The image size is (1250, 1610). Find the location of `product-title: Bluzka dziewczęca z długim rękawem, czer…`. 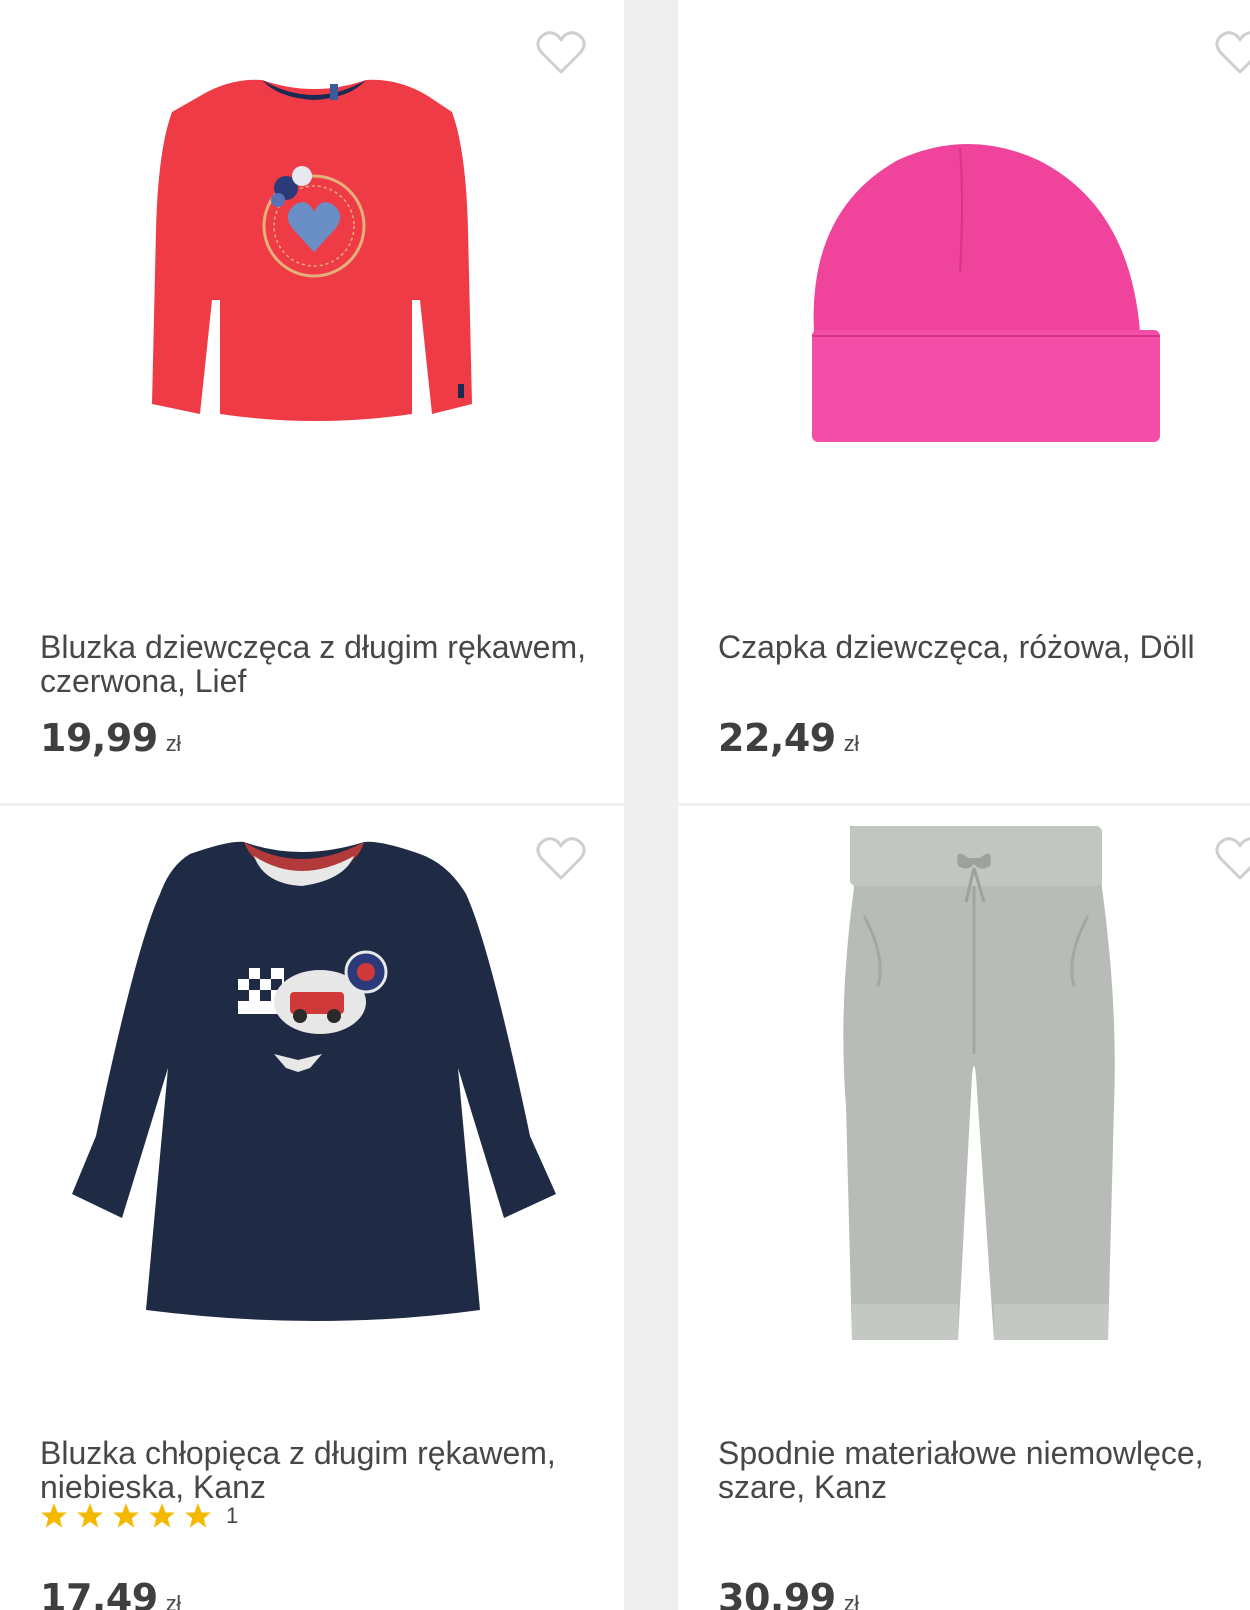

product-title: Bluzka dziewczęca z długim rękawem, czer… is located at coordinates (320, 664).